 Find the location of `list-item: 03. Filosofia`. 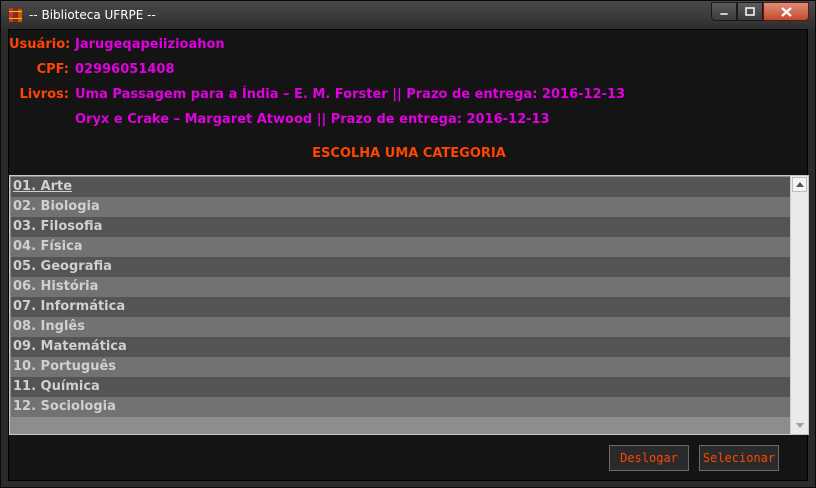

list-item: 03. Filosofia is located at coordinates (401, 227).